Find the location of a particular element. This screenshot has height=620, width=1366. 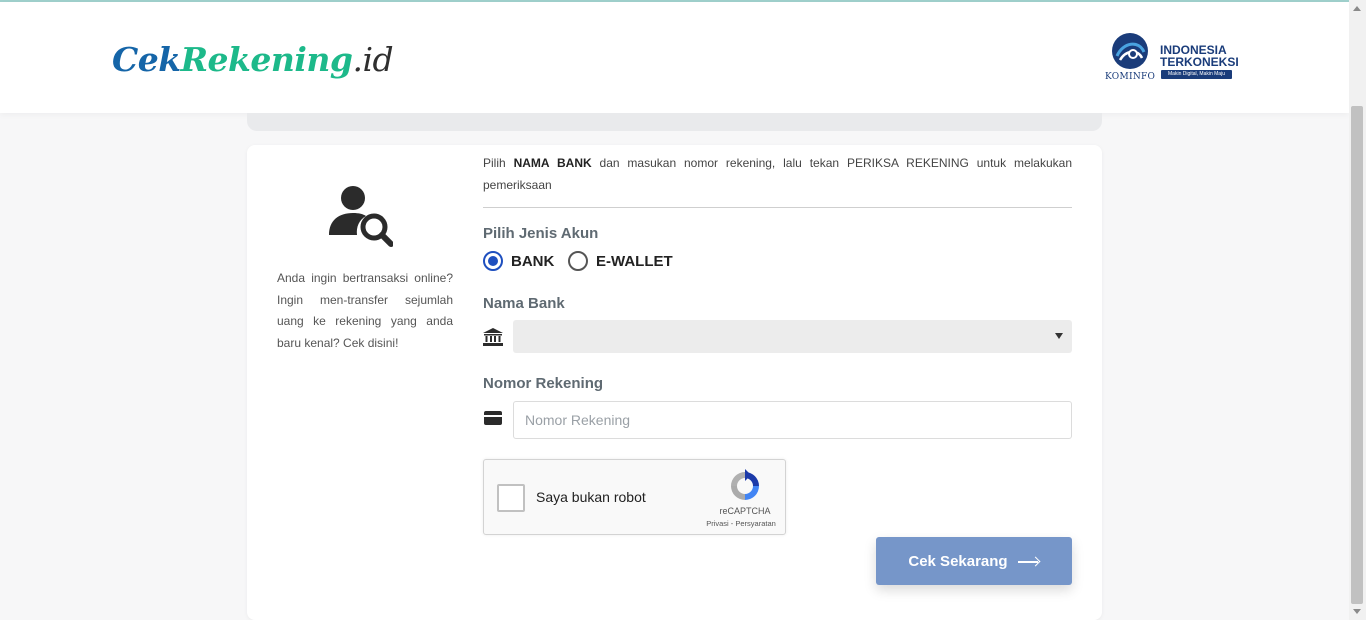

kominfo-tagline: Makin Digital, Makin Maju is located at coordinates (1196, 74).